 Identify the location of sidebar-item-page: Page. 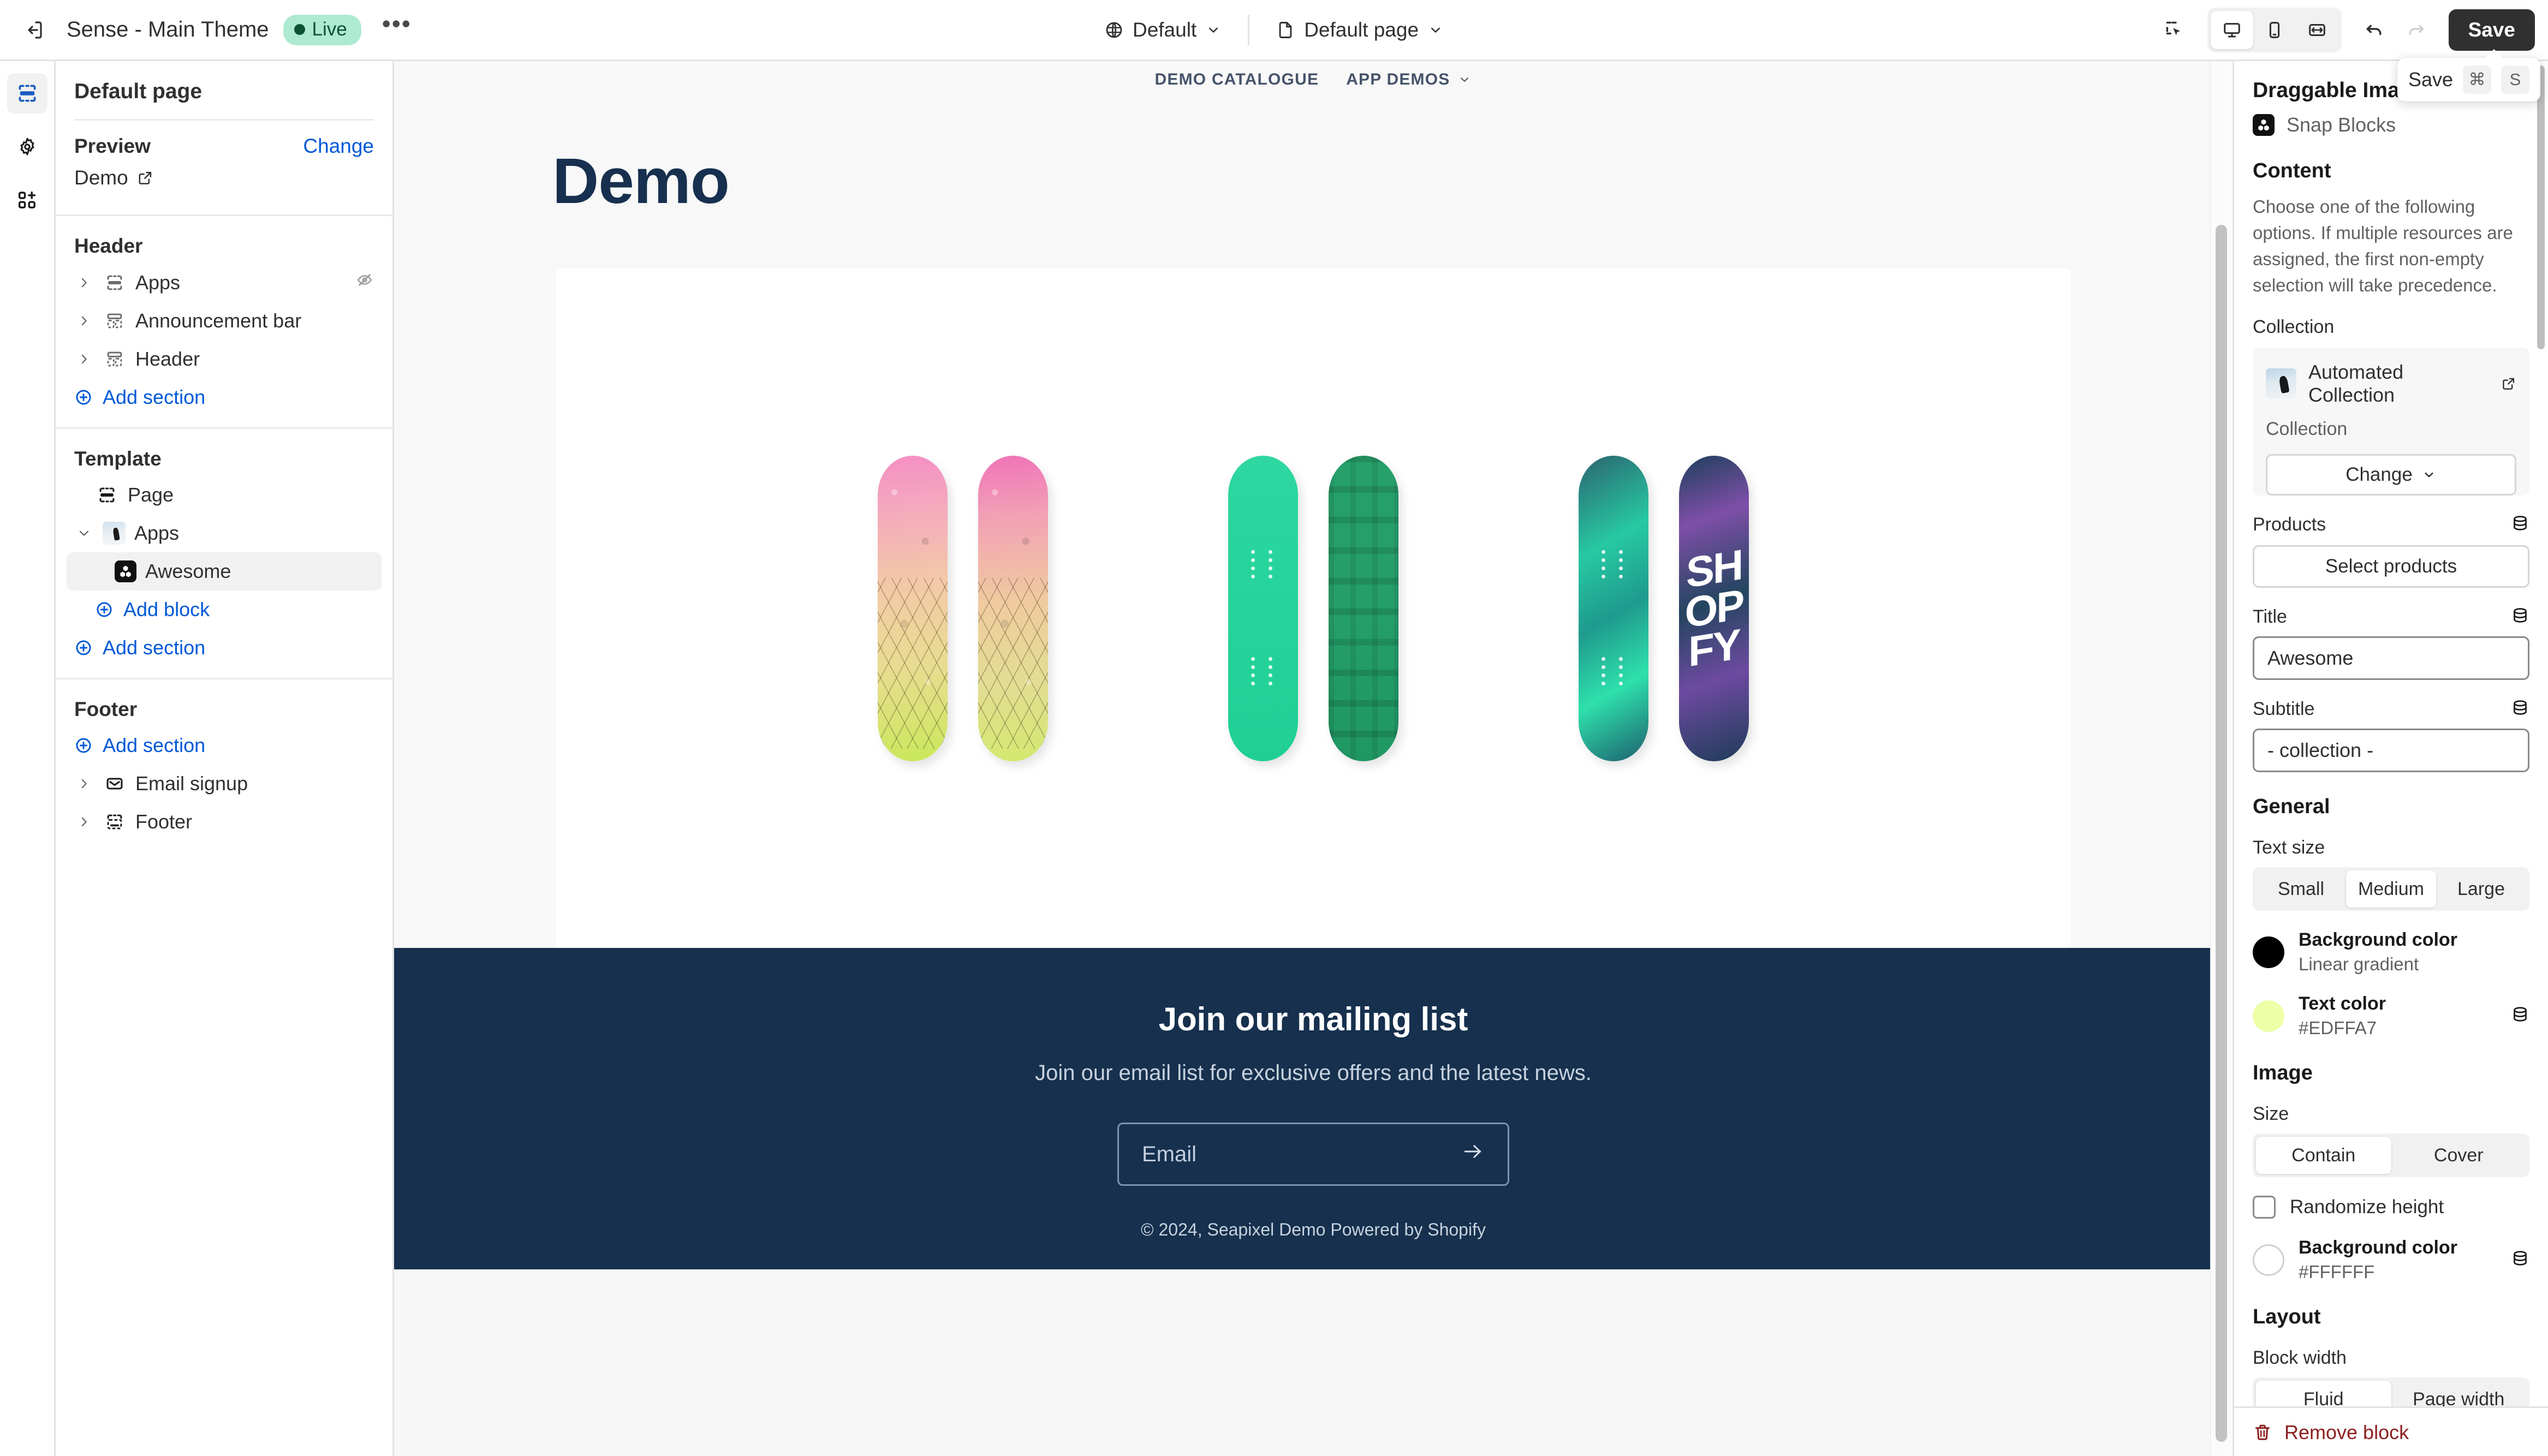
(224, 495).